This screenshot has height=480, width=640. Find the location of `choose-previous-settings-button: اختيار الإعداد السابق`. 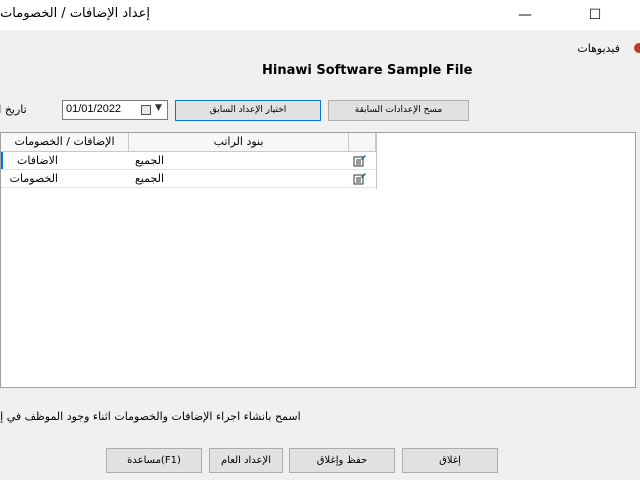

choose-previous-settings-button: اختيار الإعداد السابق is located at coordinates (248, 110).